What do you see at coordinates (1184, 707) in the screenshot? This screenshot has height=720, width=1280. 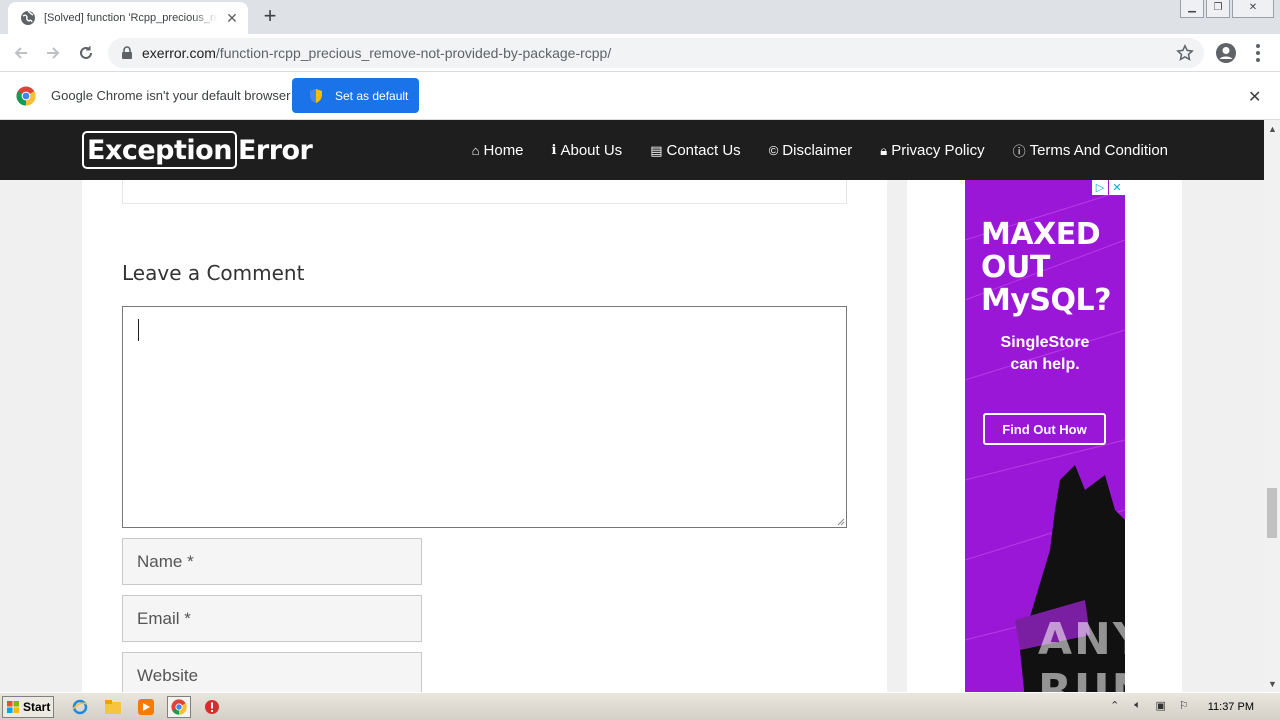 I see `action-center-flag-icon: ⚐` at bounding box center [1184, 707].